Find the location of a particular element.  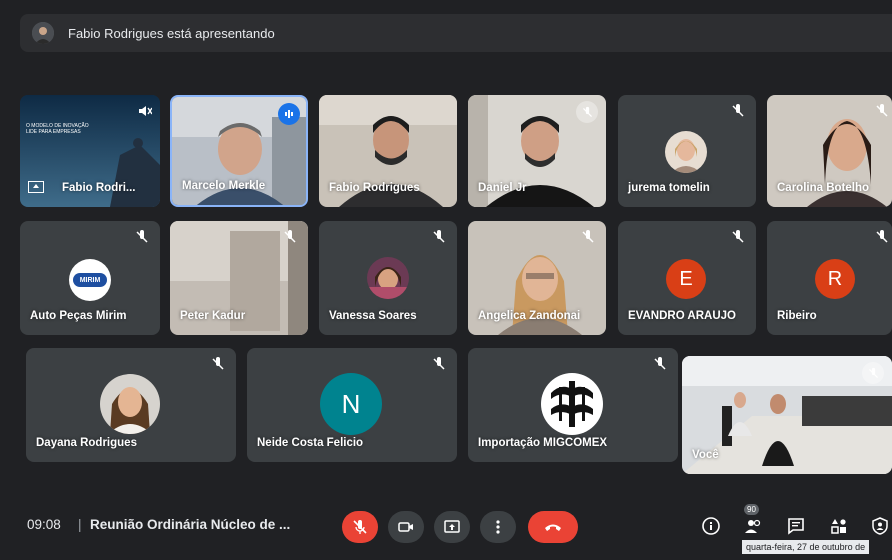

logo-avatar is located at coordinates (572, 404).